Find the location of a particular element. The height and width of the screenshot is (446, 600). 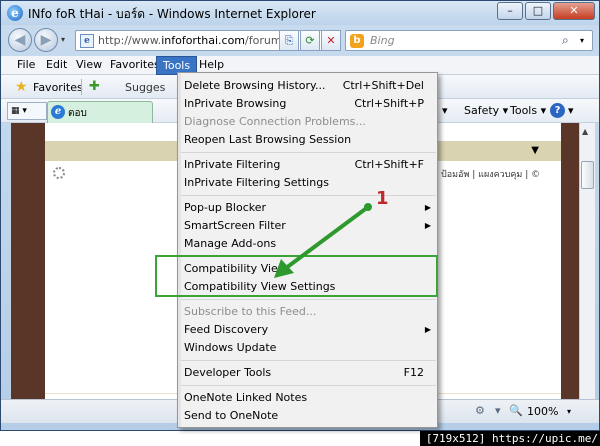

zoom-icon: 🔍 is located at coordinates (516, 410).